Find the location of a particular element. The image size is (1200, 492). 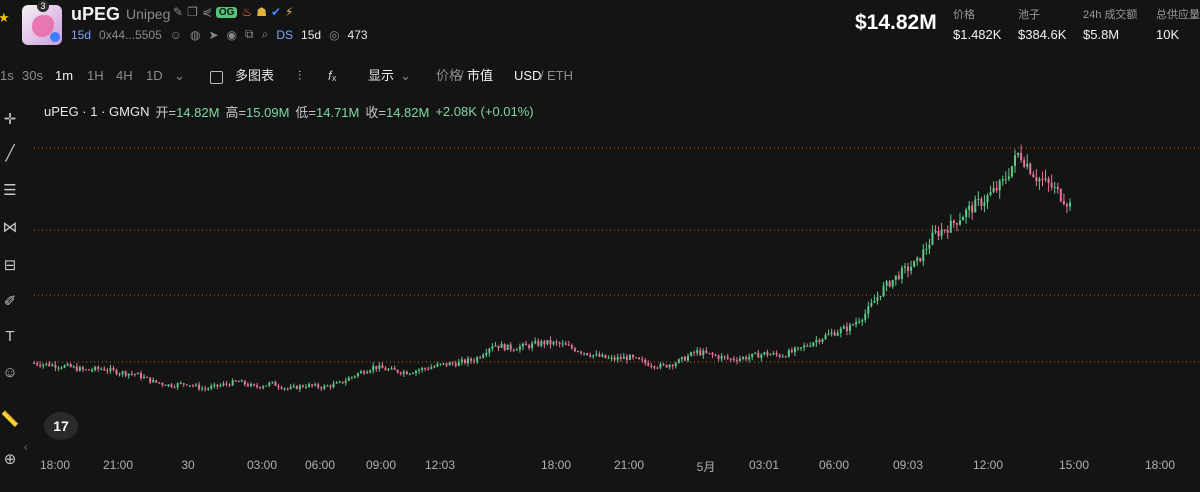

tradingview-logo: 17 is located at coordinates (61, 426).